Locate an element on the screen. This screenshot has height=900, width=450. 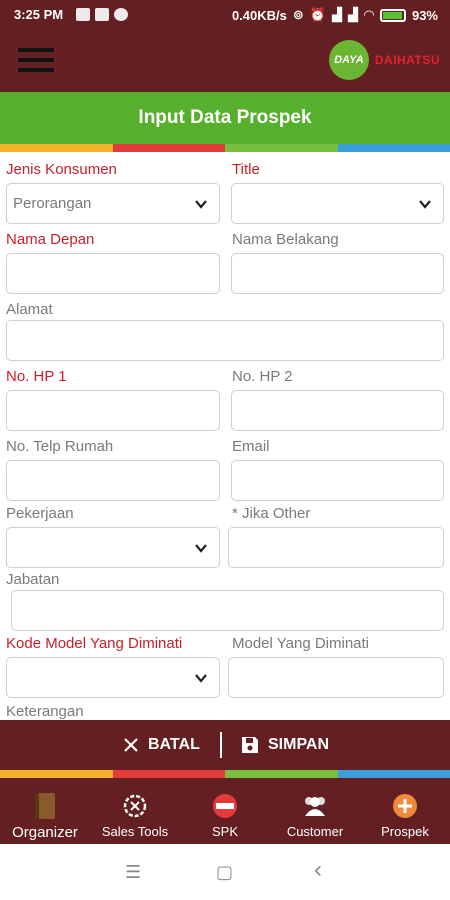
action-bar: BATAL SIMPAN is located at coordinates (225, 745).